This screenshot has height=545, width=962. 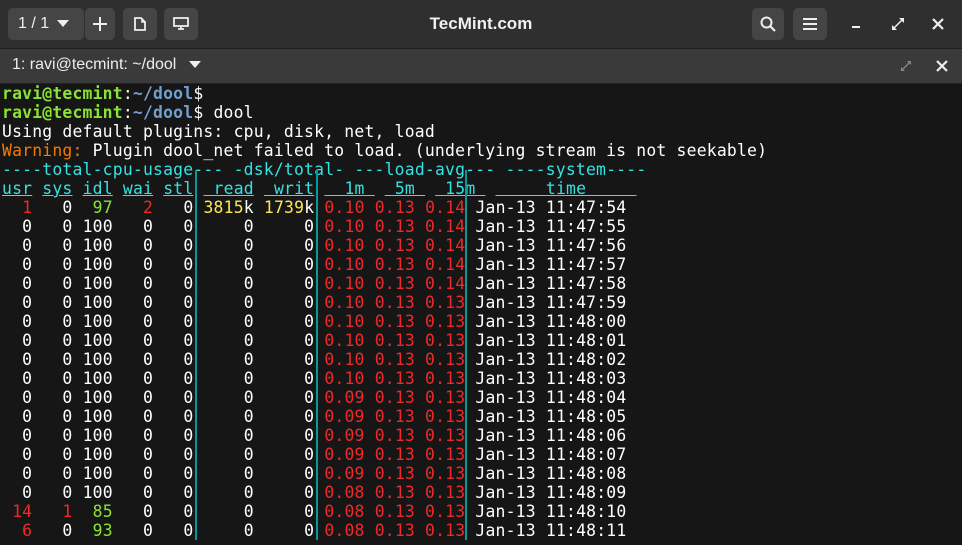 I want to click on maximize-button, so click(x=898, y=24).